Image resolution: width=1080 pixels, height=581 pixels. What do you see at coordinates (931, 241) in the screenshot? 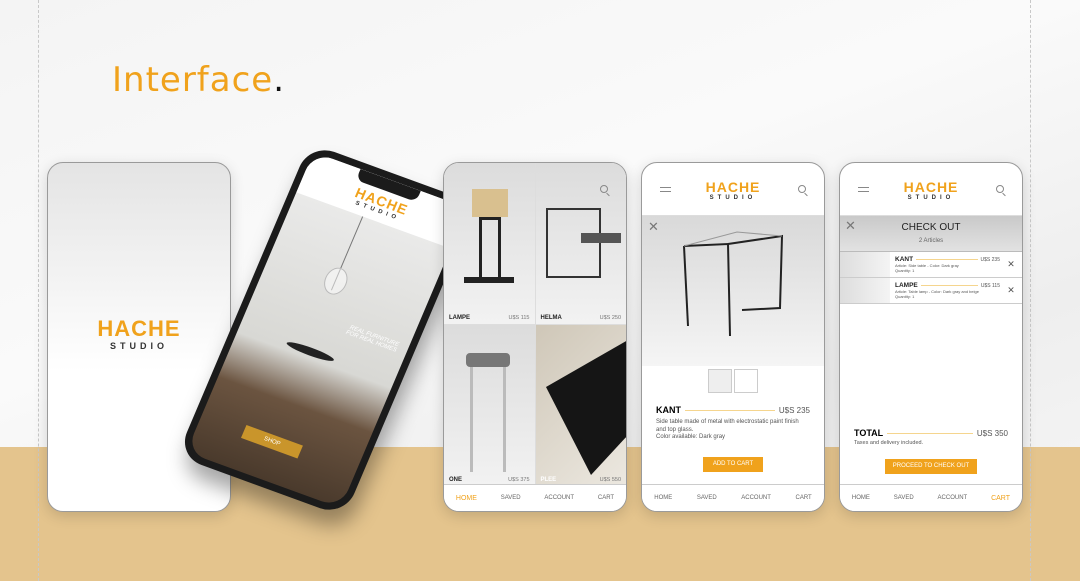
I see `article-count: 2 Articles` at bounding box center [931, 241].